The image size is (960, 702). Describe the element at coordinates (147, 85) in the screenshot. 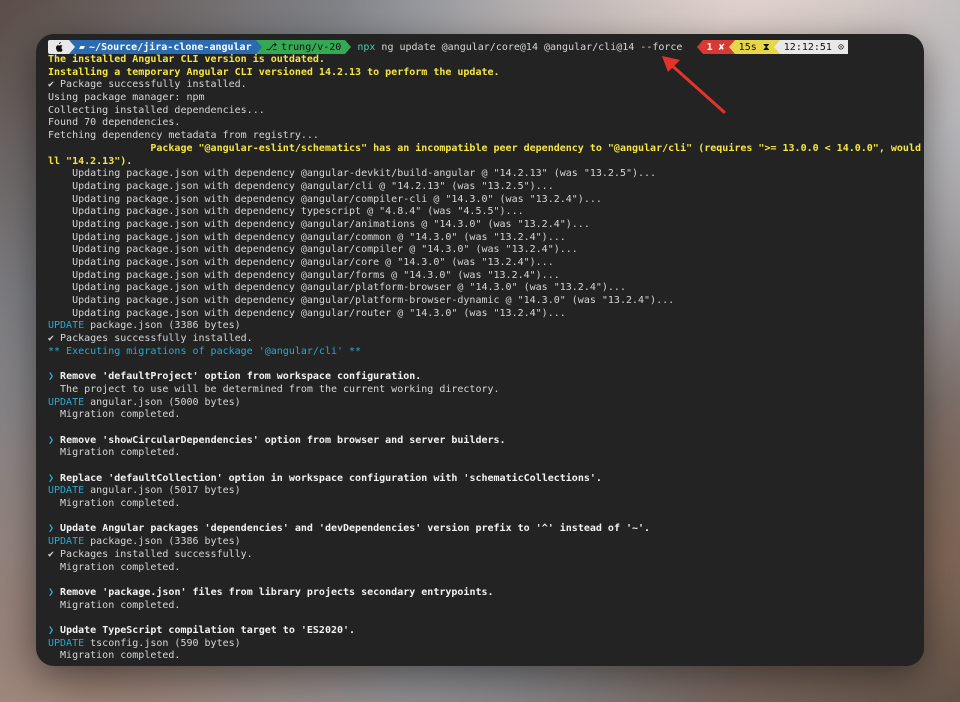

I see `output-line: ✔ Package successfully installed.` at that location.